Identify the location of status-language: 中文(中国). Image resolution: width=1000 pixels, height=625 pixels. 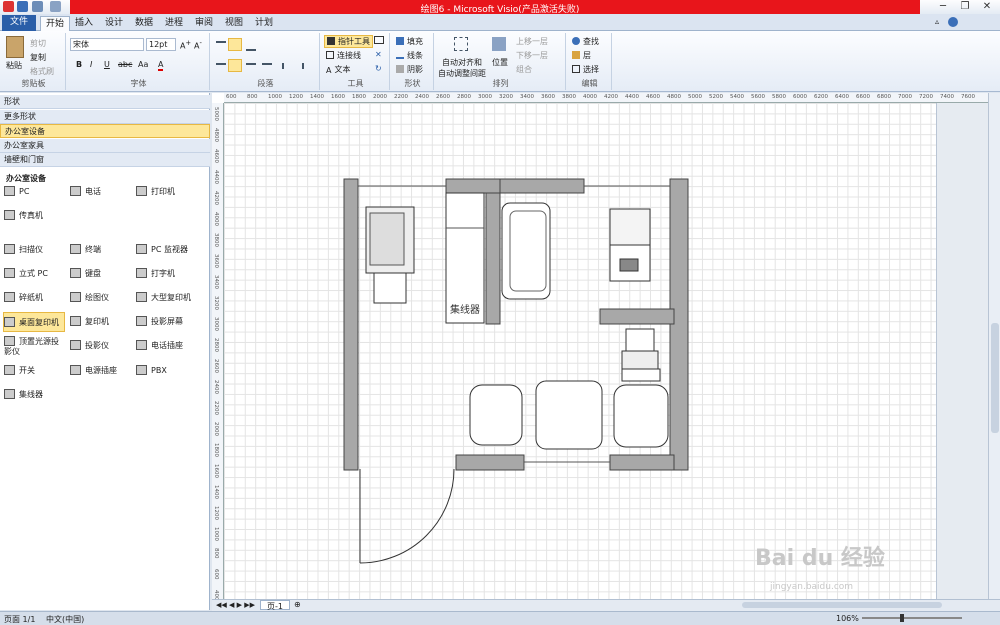
(65, 619).